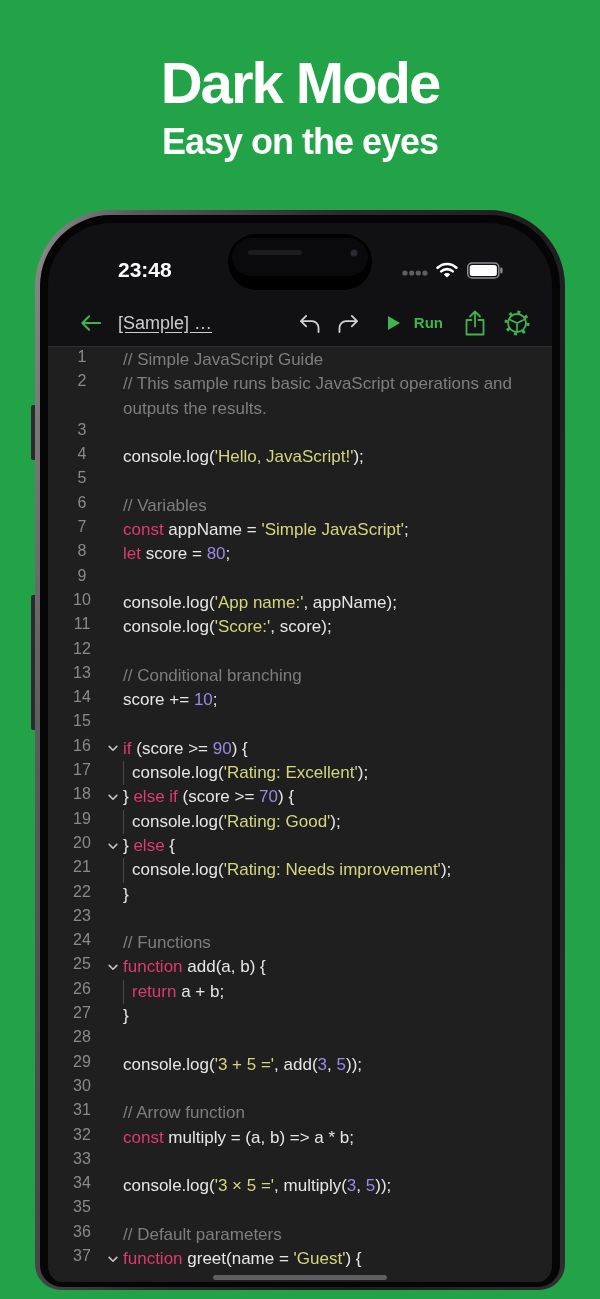  I want to click on code-line: console.log('Score:', score);, so click(227, 627).